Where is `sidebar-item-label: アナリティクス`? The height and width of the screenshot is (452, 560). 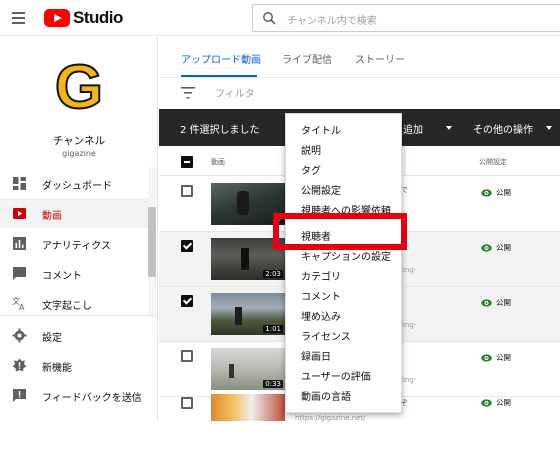 sidebar-item-label: アナリティクス is located at coordinates (76, 246).